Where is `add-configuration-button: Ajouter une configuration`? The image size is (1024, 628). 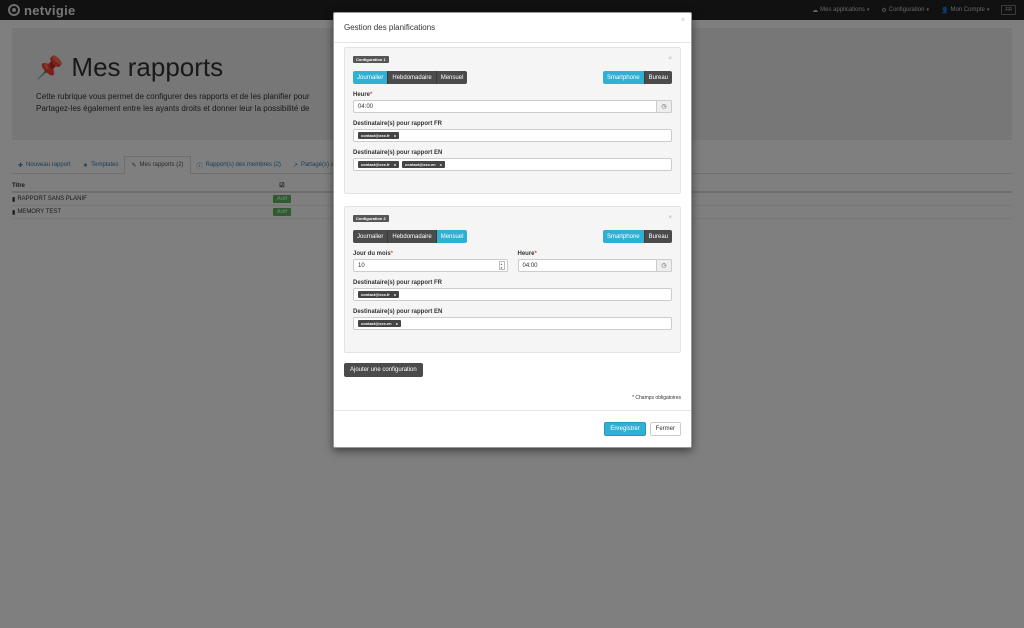
add-configuration-button: Ajouter une configuration is located at coordinates (383, 370).